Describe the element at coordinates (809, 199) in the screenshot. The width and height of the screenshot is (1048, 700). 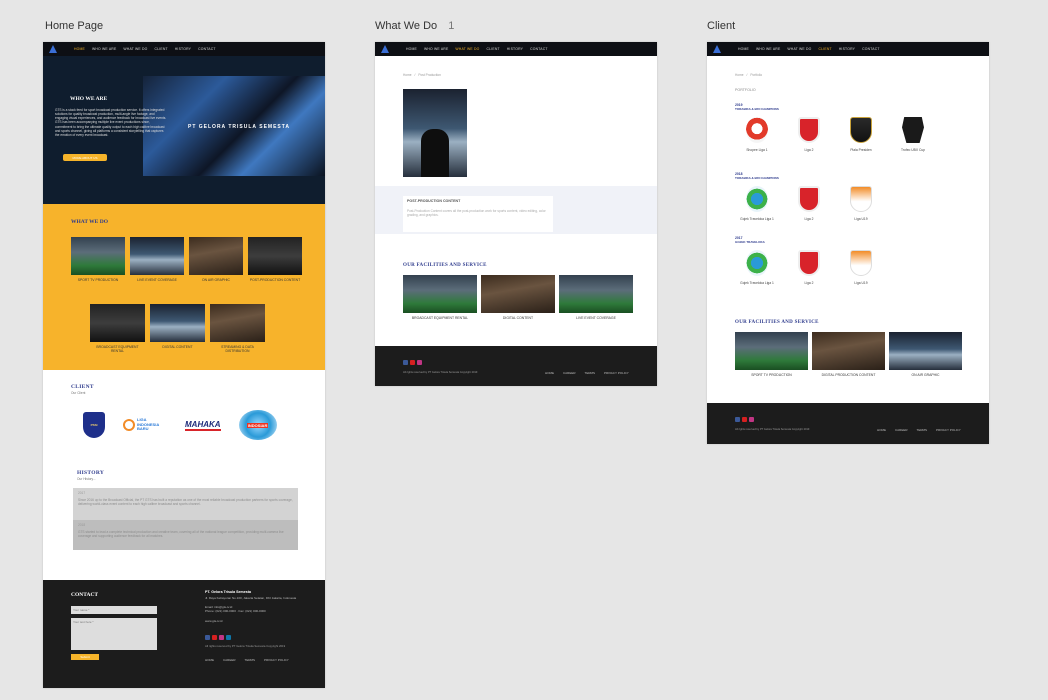
I see `liga2-logo` at that location.